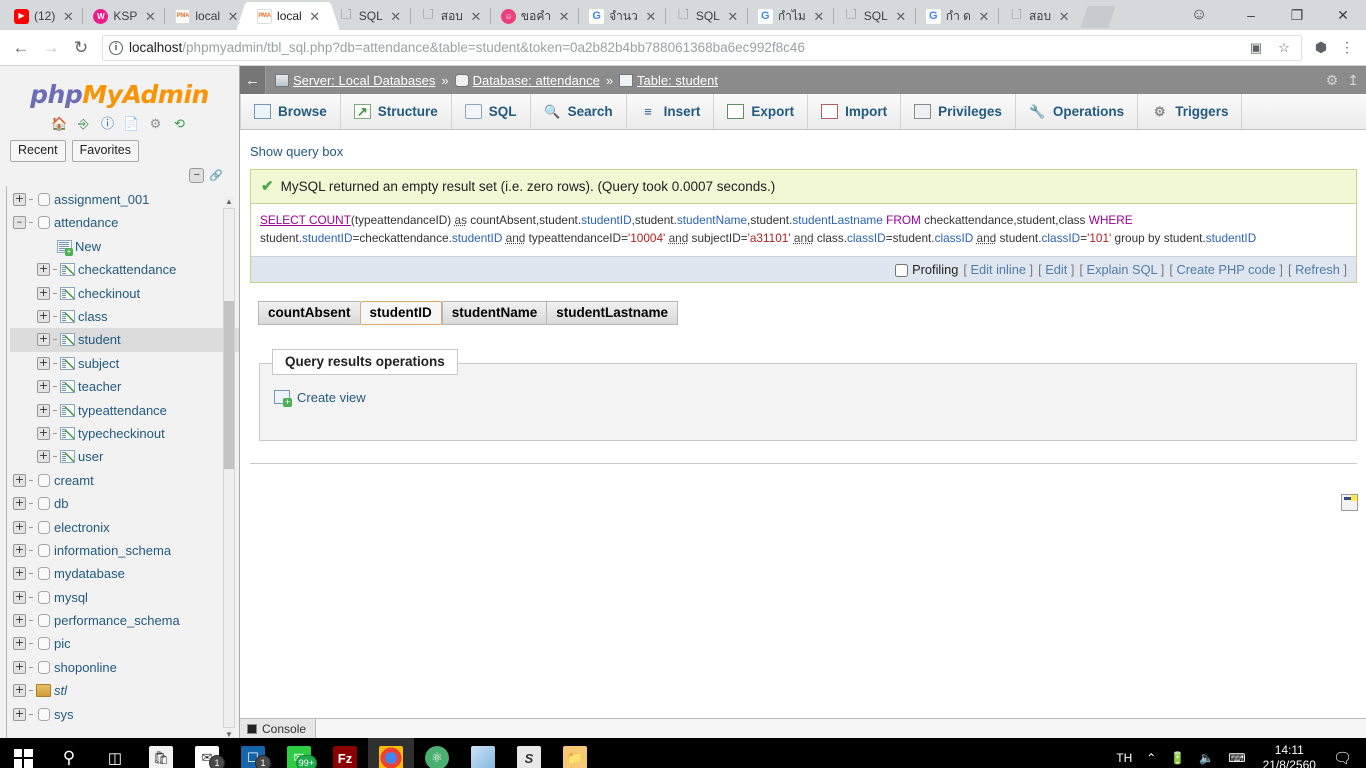 This screenshot has height=768, width=1366. What do you see at coordinates (956, 16) in the screenshot?
I see `browser-tab: กำ ด ✕` at bounding box center [956, 16].